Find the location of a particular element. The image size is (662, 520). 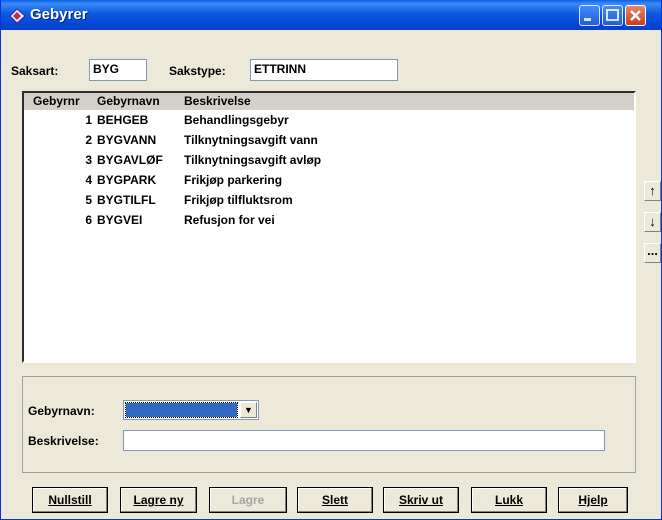

row-gebyrnavn: BYGTILFL is located at coordinates (126, 200).